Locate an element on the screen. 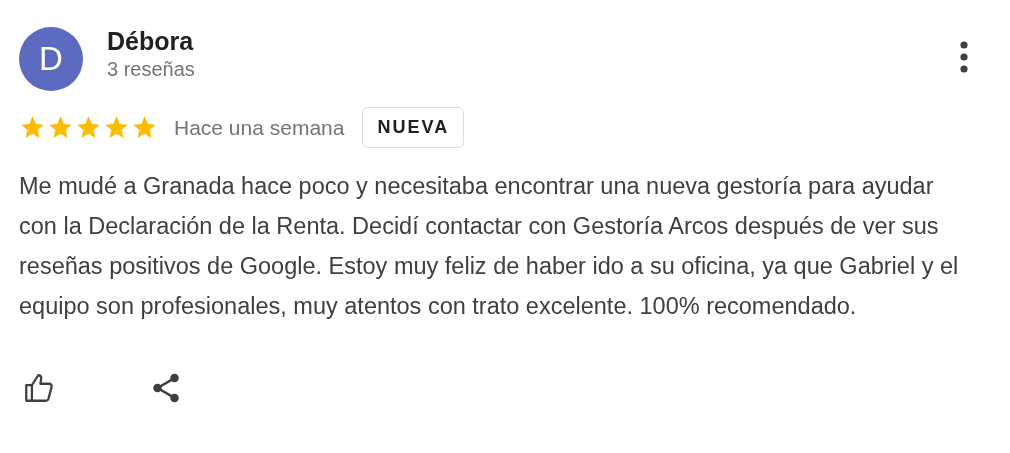 The image size is (1010, 453). avatar: D is located at coordinates (51, 59).